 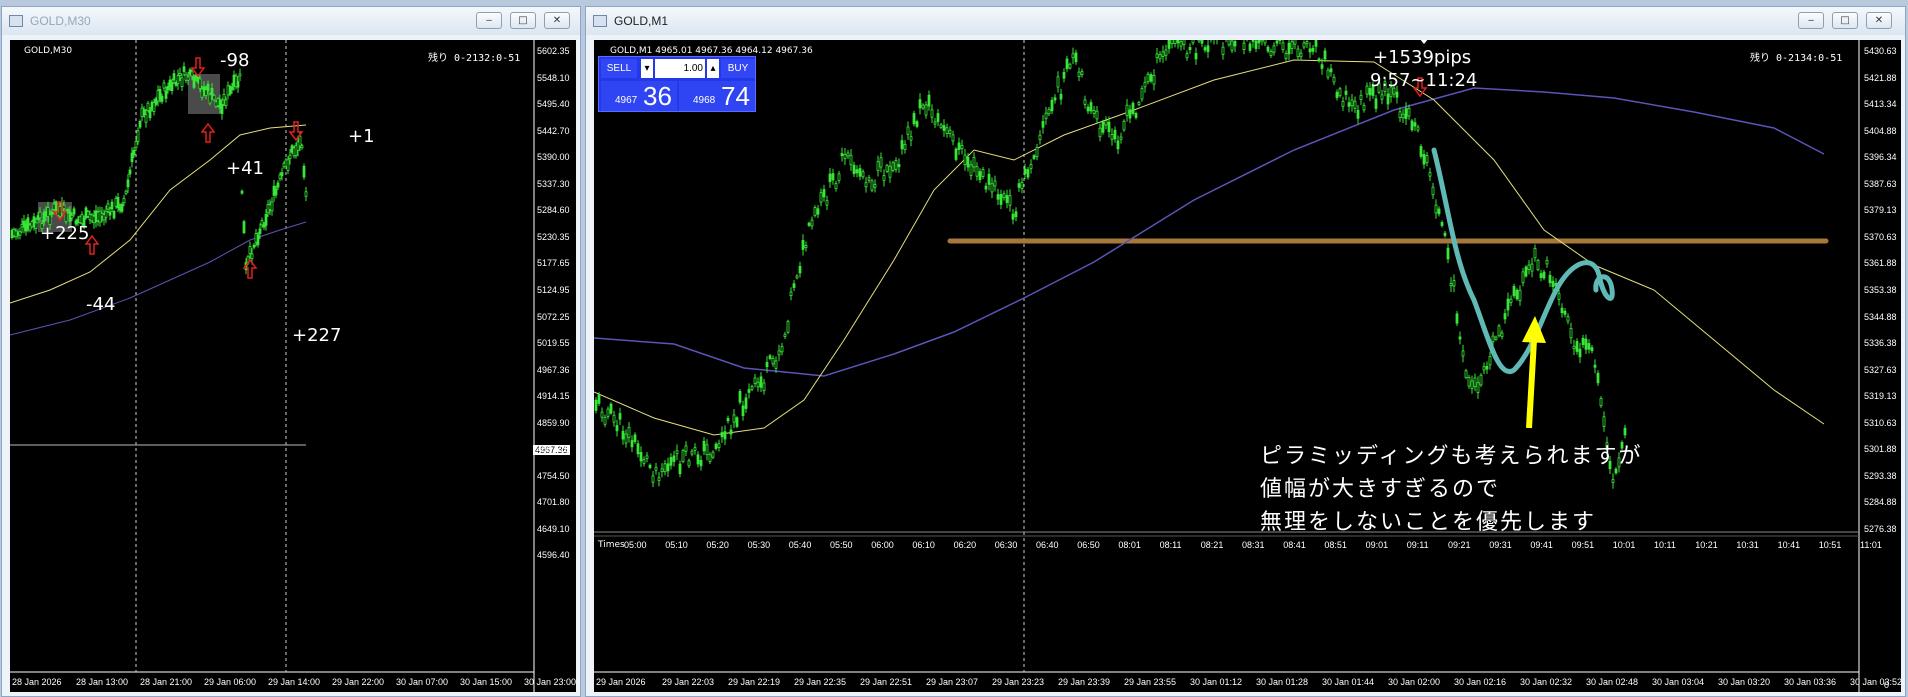 I want to click on minute-tick-label: 05:40, so click(x=800, y=545).